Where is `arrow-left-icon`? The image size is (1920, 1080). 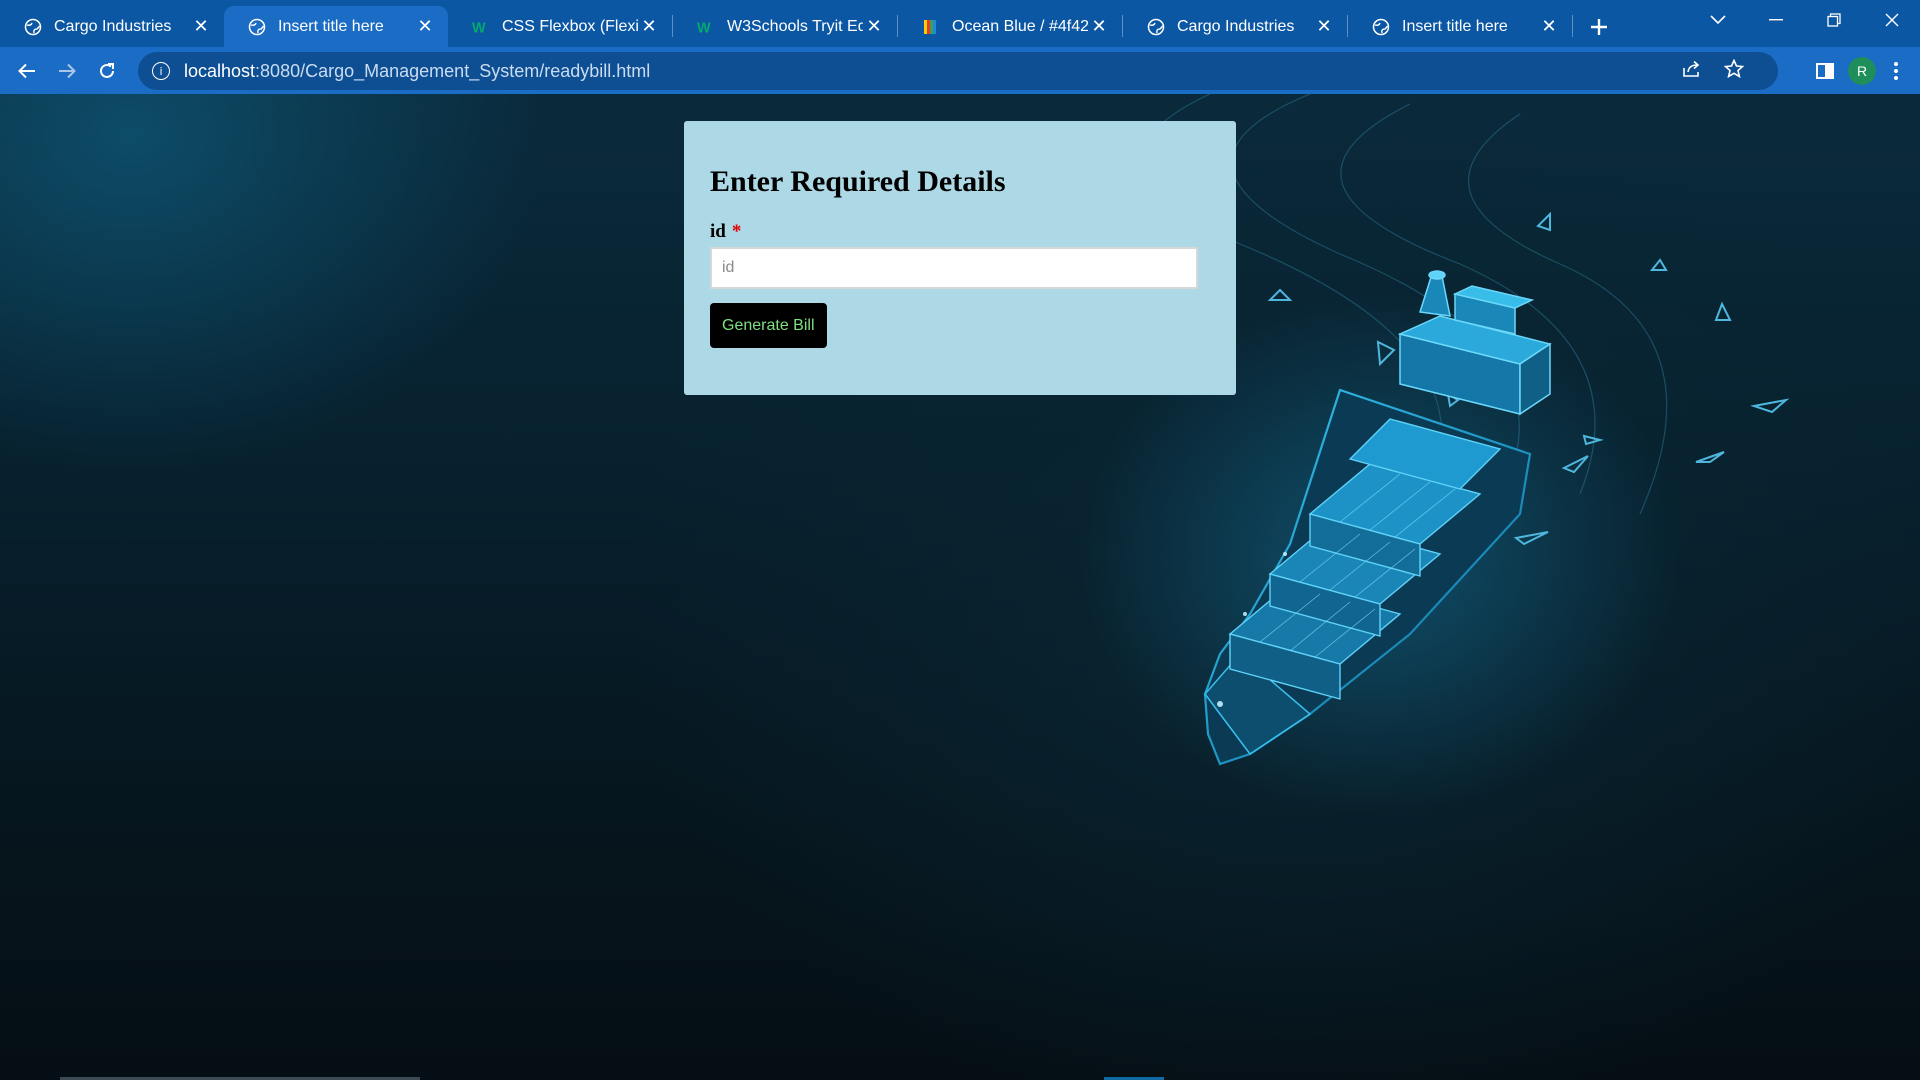
arrow-left-icon is located at coordinates (26, 70).